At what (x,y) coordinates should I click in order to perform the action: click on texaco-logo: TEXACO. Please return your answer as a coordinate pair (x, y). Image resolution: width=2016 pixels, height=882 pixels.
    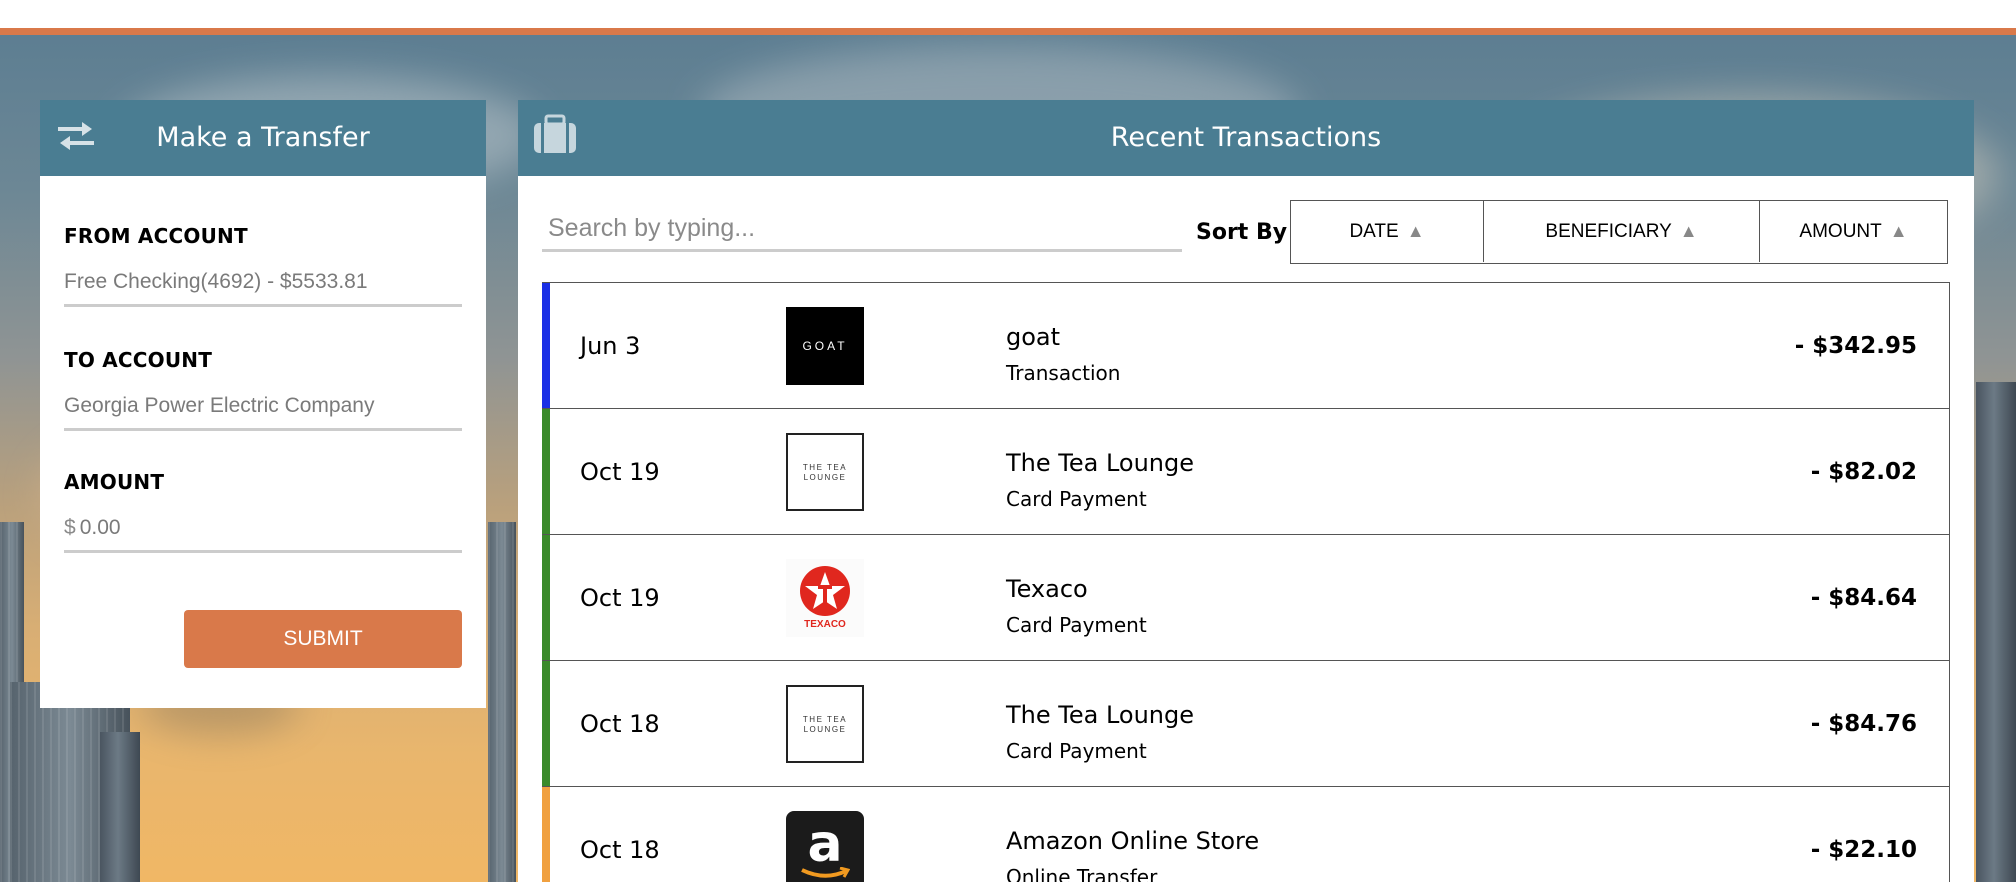
    Looking at the image, I should click on (825, 598).